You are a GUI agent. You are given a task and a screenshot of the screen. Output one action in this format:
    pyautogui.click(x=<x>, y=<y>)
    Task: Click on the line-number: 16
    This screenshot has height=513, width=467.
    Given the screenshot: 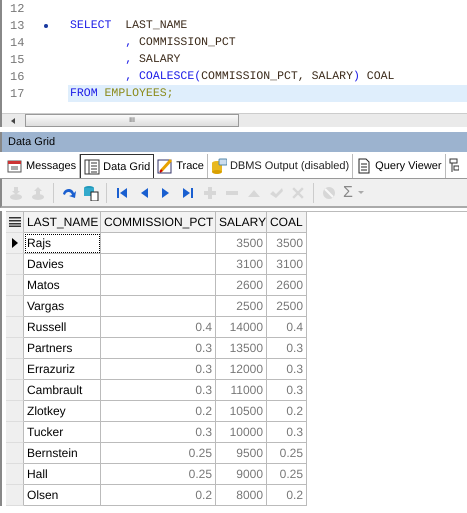 What is the action you would take?
    pyautogui.click(x=17, y=77)
    